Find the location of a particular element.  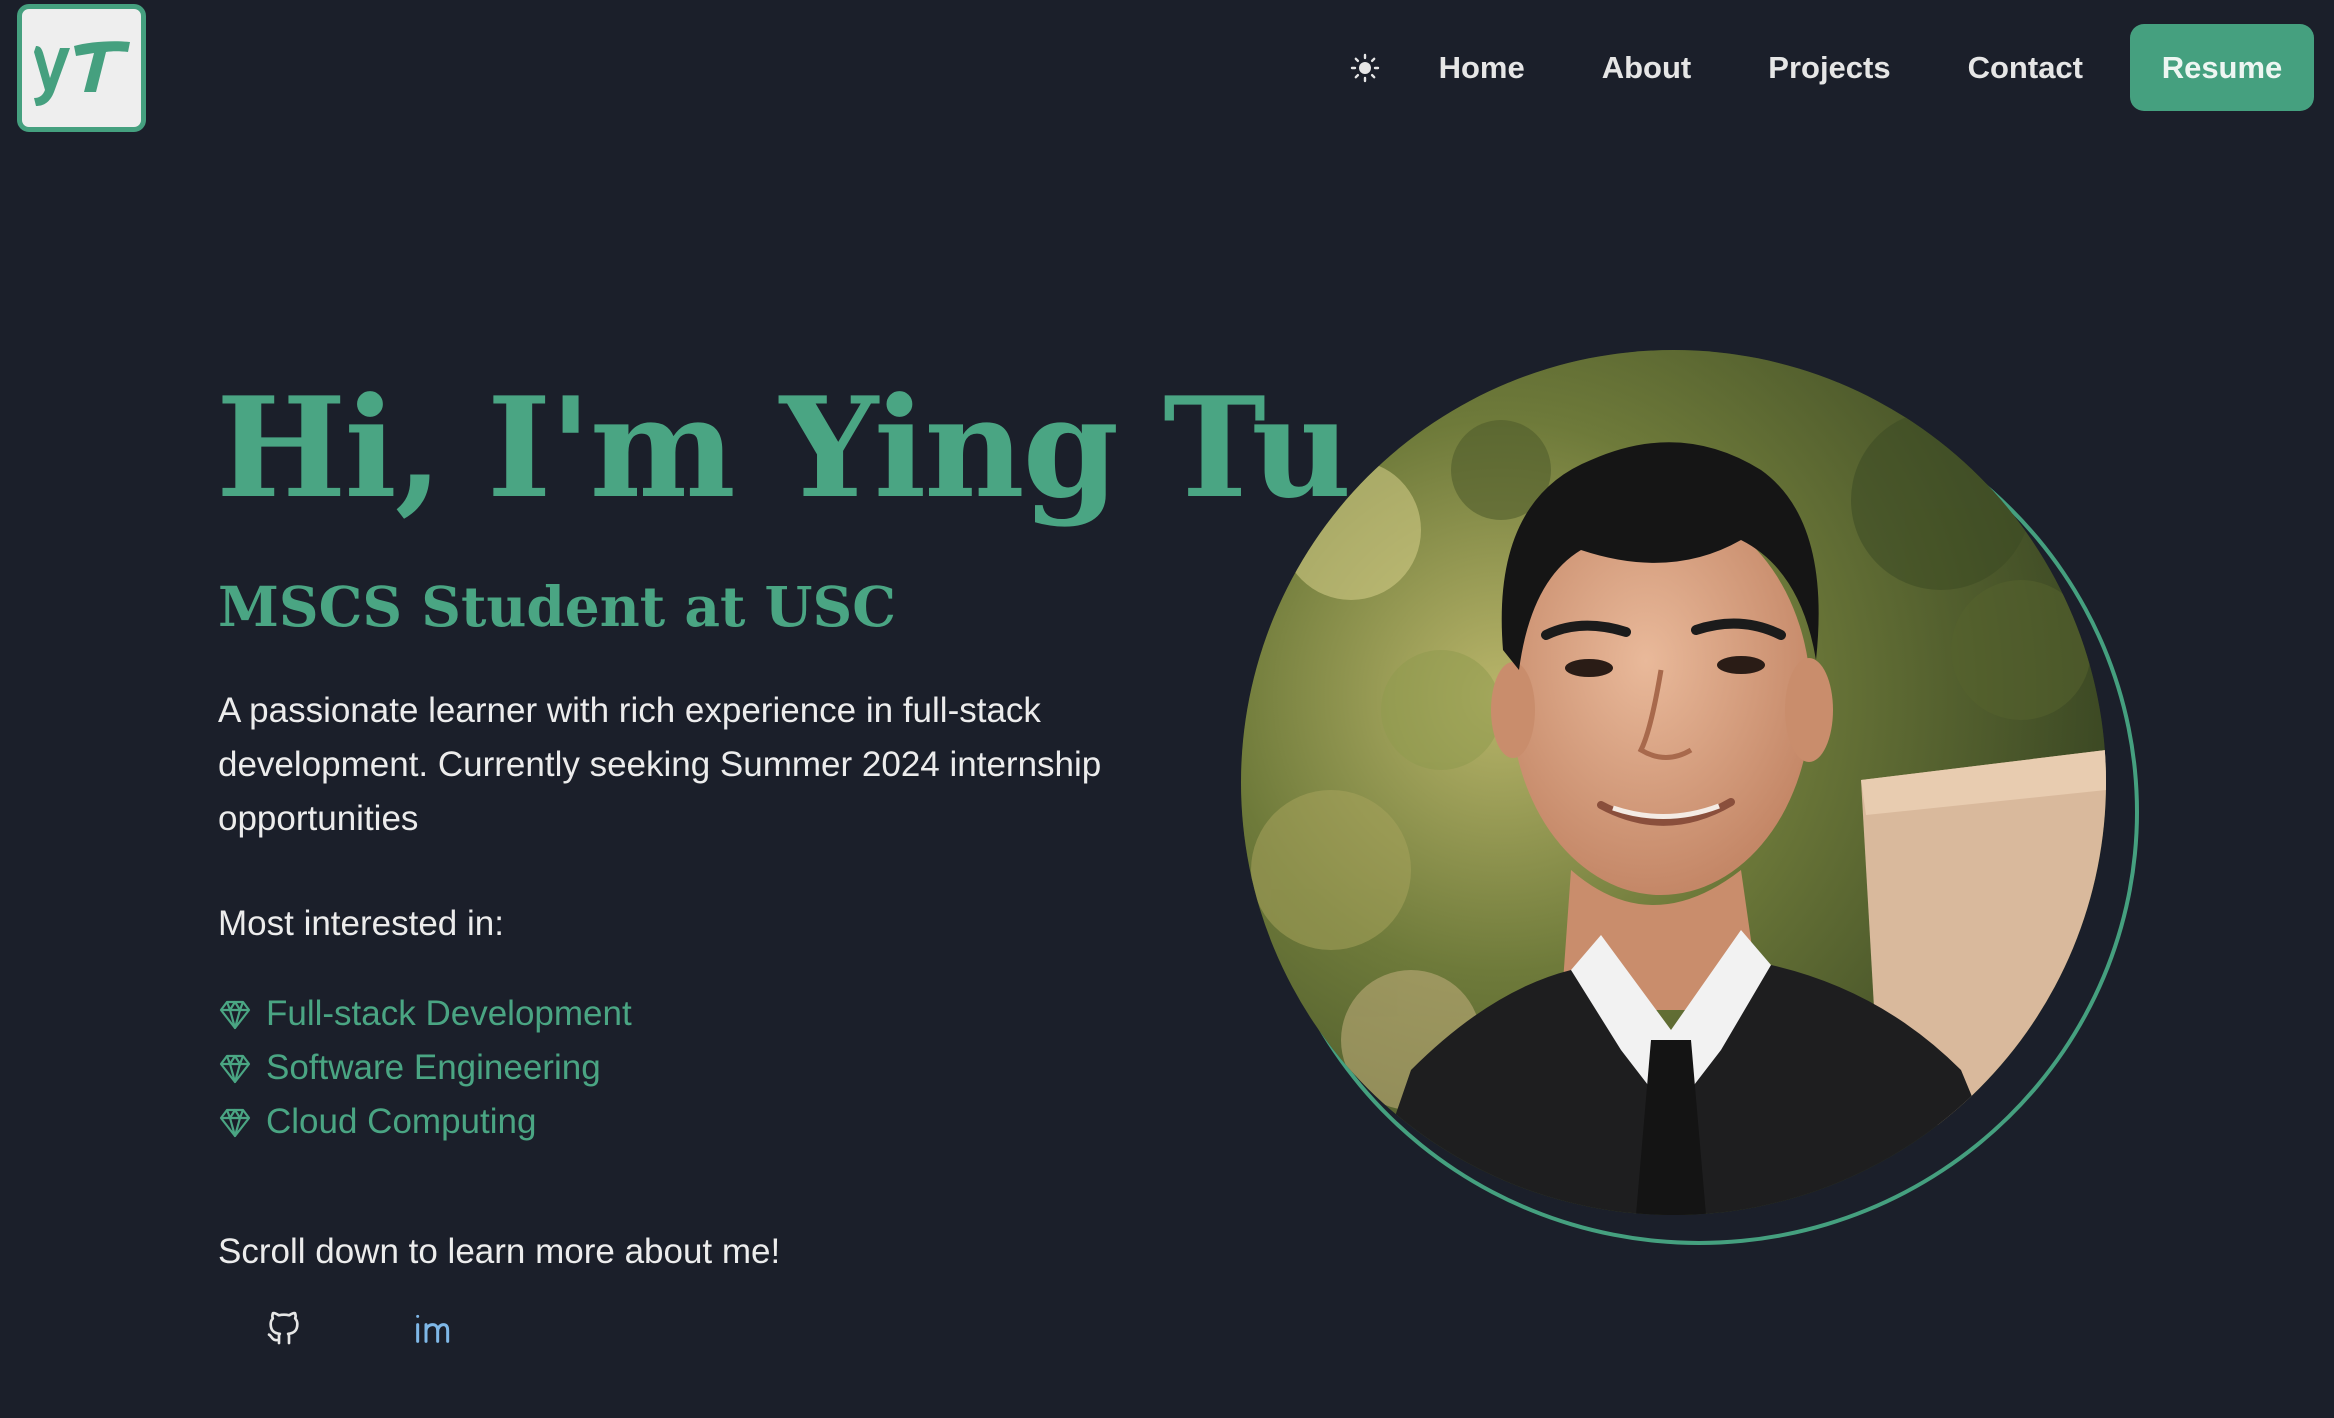

nav-projects-link: Projects is located at coordinates (1829, 68).